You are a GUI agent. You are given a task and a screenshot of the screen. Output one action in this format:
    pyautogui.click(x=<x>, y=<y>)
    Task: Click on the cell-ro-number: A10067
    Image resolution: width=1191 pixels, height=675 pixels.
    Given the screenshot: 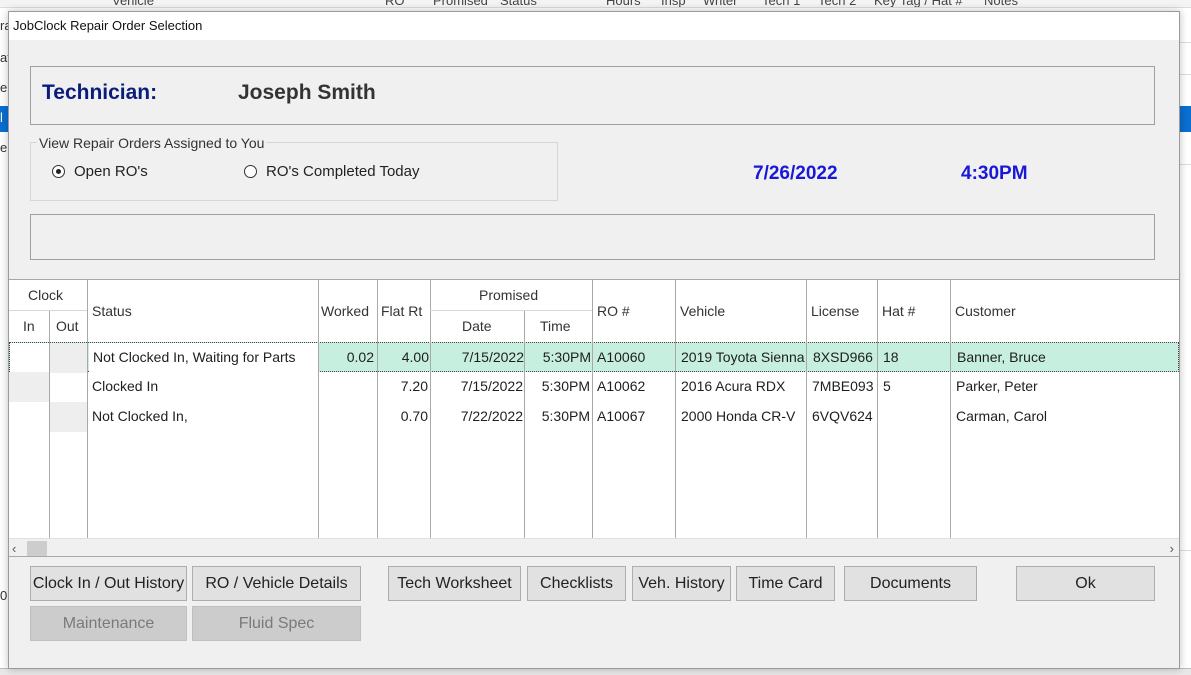 What is the action you would take?
    pyautogui.click(x=637, y=417)
    